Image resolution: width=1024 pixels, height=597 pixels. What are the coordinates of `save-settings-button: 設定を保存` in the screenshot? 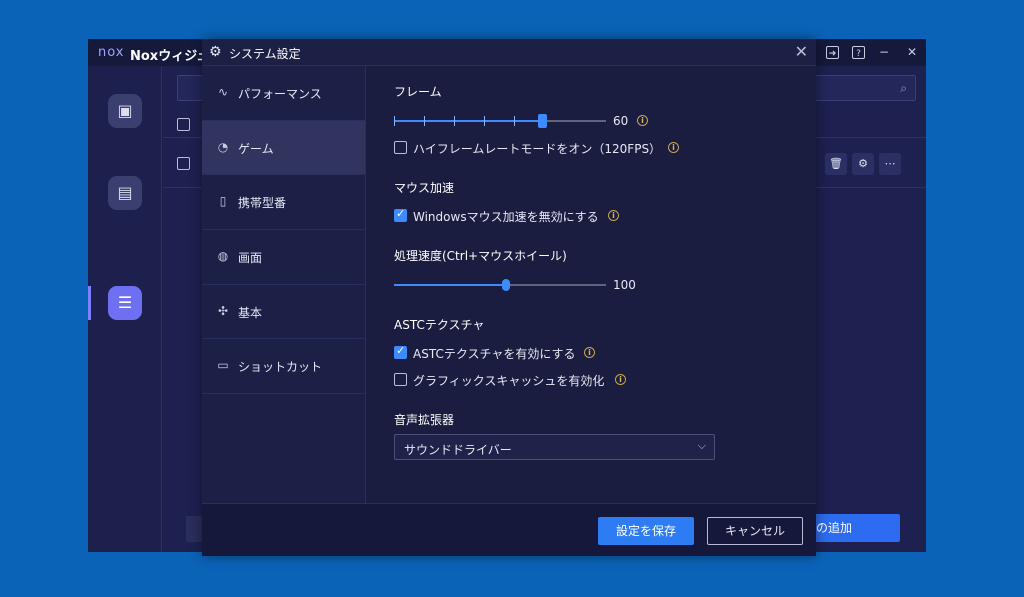 It's located at (646, 531).